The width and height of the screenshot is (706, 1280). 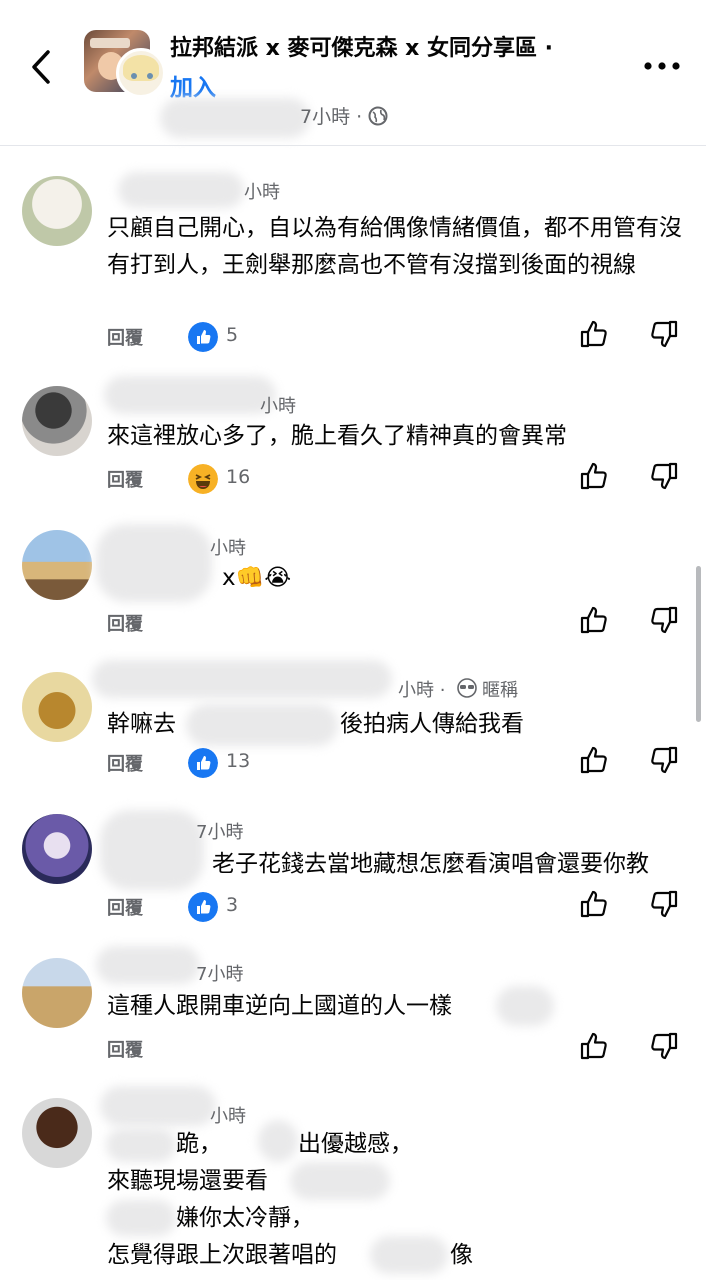 What do you see at coordinates (337, 436) in the screenshot?
I see `comment-text: 來這裡放心多了，脆上看久了精神真的會異常` at bounding box center [337, 436].